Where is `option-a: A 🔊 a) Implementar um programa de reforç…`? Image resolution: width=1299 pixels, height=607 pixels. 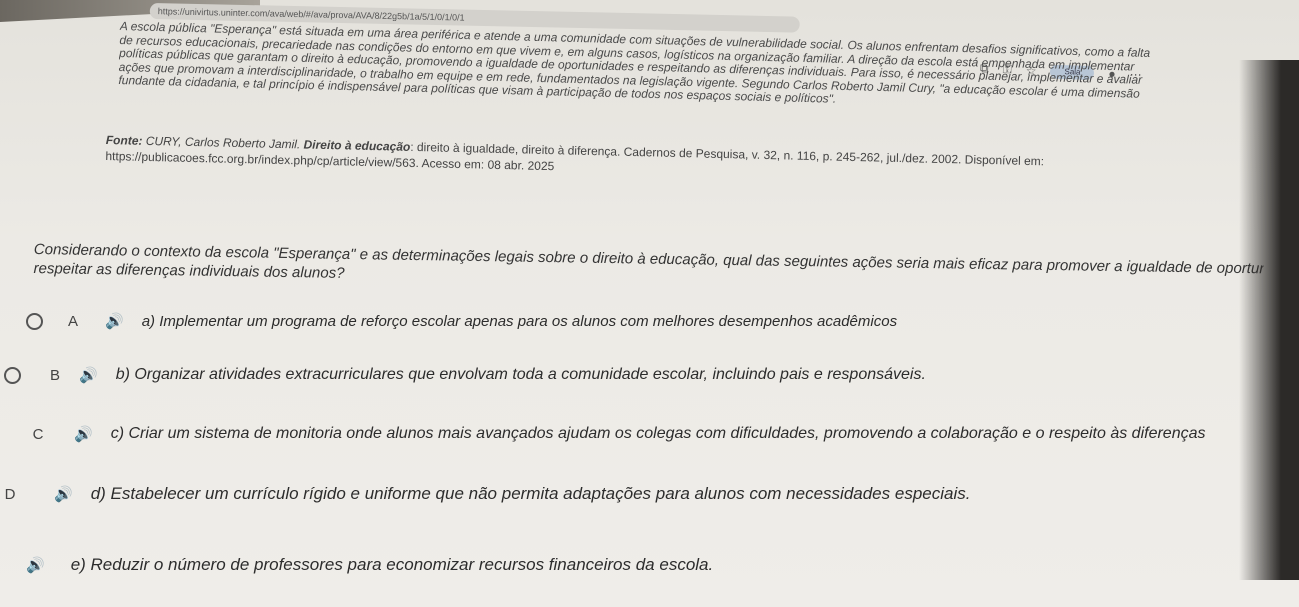
option-a: A 🔊 a) Implementar um programa de reforç… is located at coordinates (461, 321).